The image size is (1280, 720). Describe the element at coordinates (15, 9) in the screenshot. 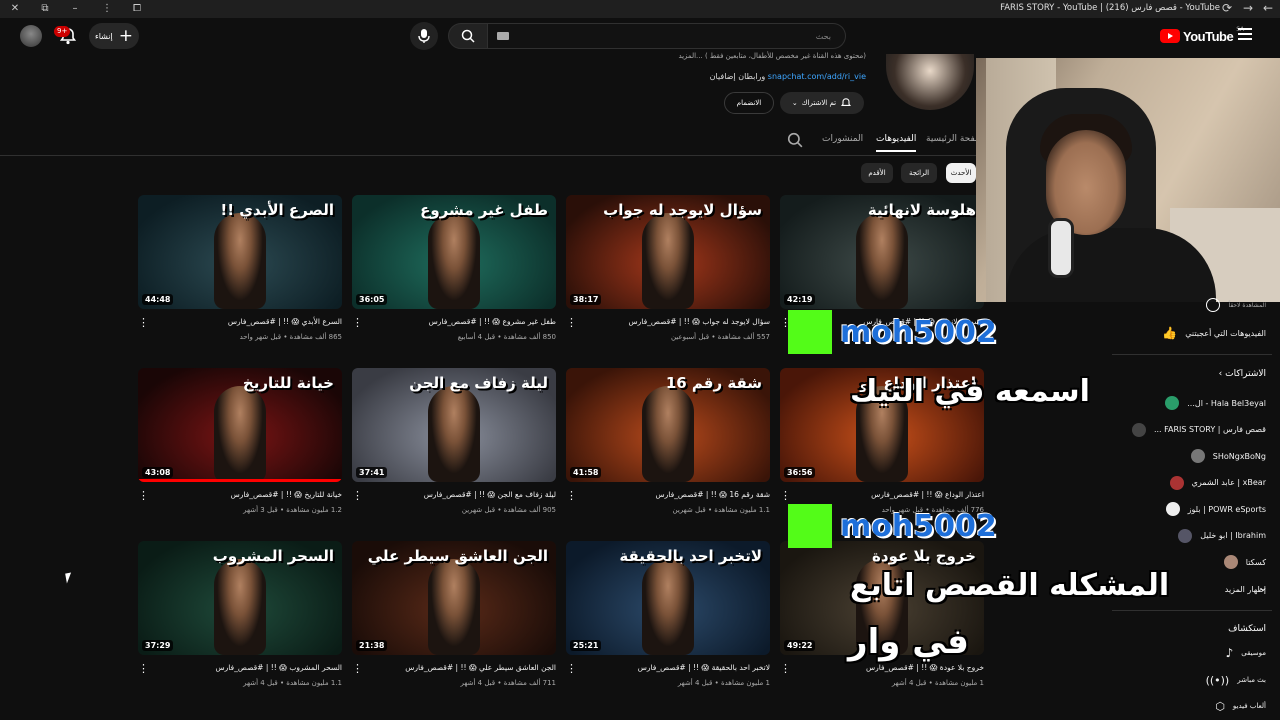

I see `close-window-icon: ✕` at that location.